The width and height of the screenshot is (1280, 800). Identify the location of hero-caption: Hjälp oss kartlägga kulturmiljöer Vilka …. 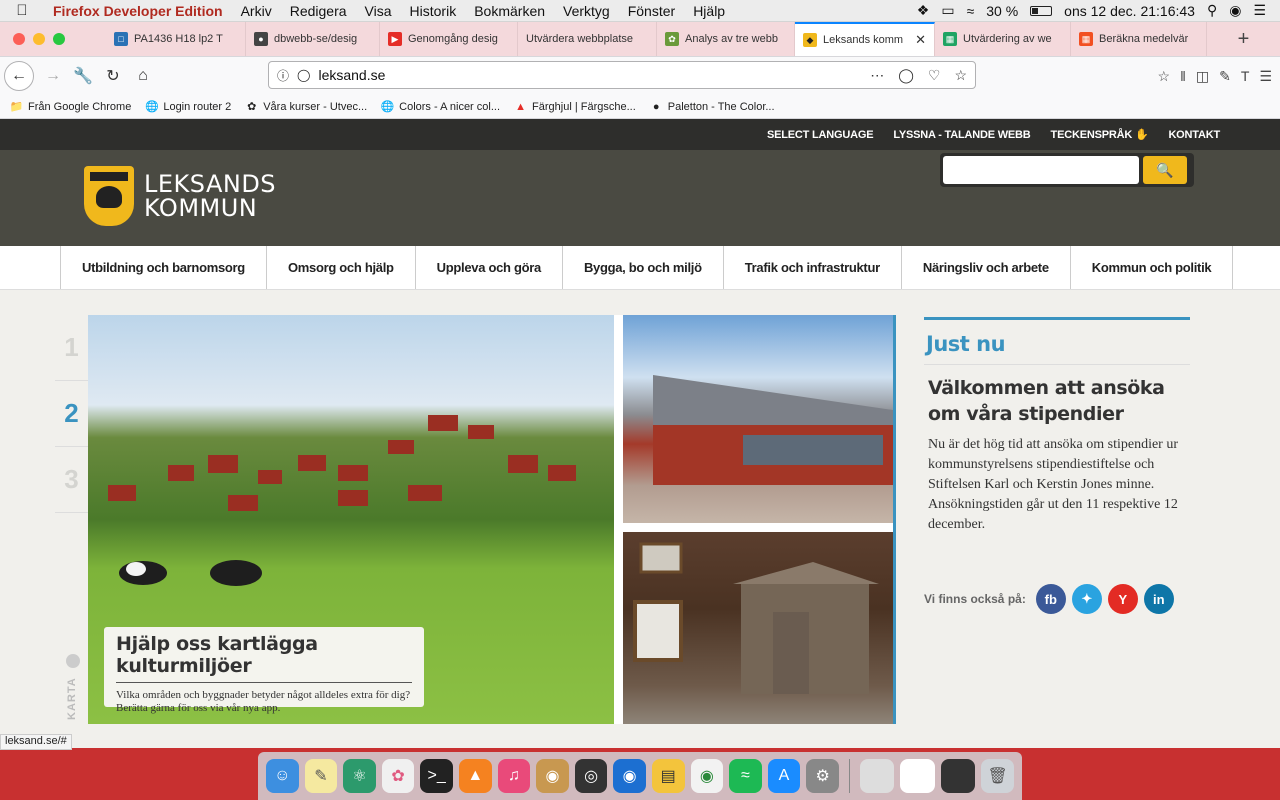
(264, 670).